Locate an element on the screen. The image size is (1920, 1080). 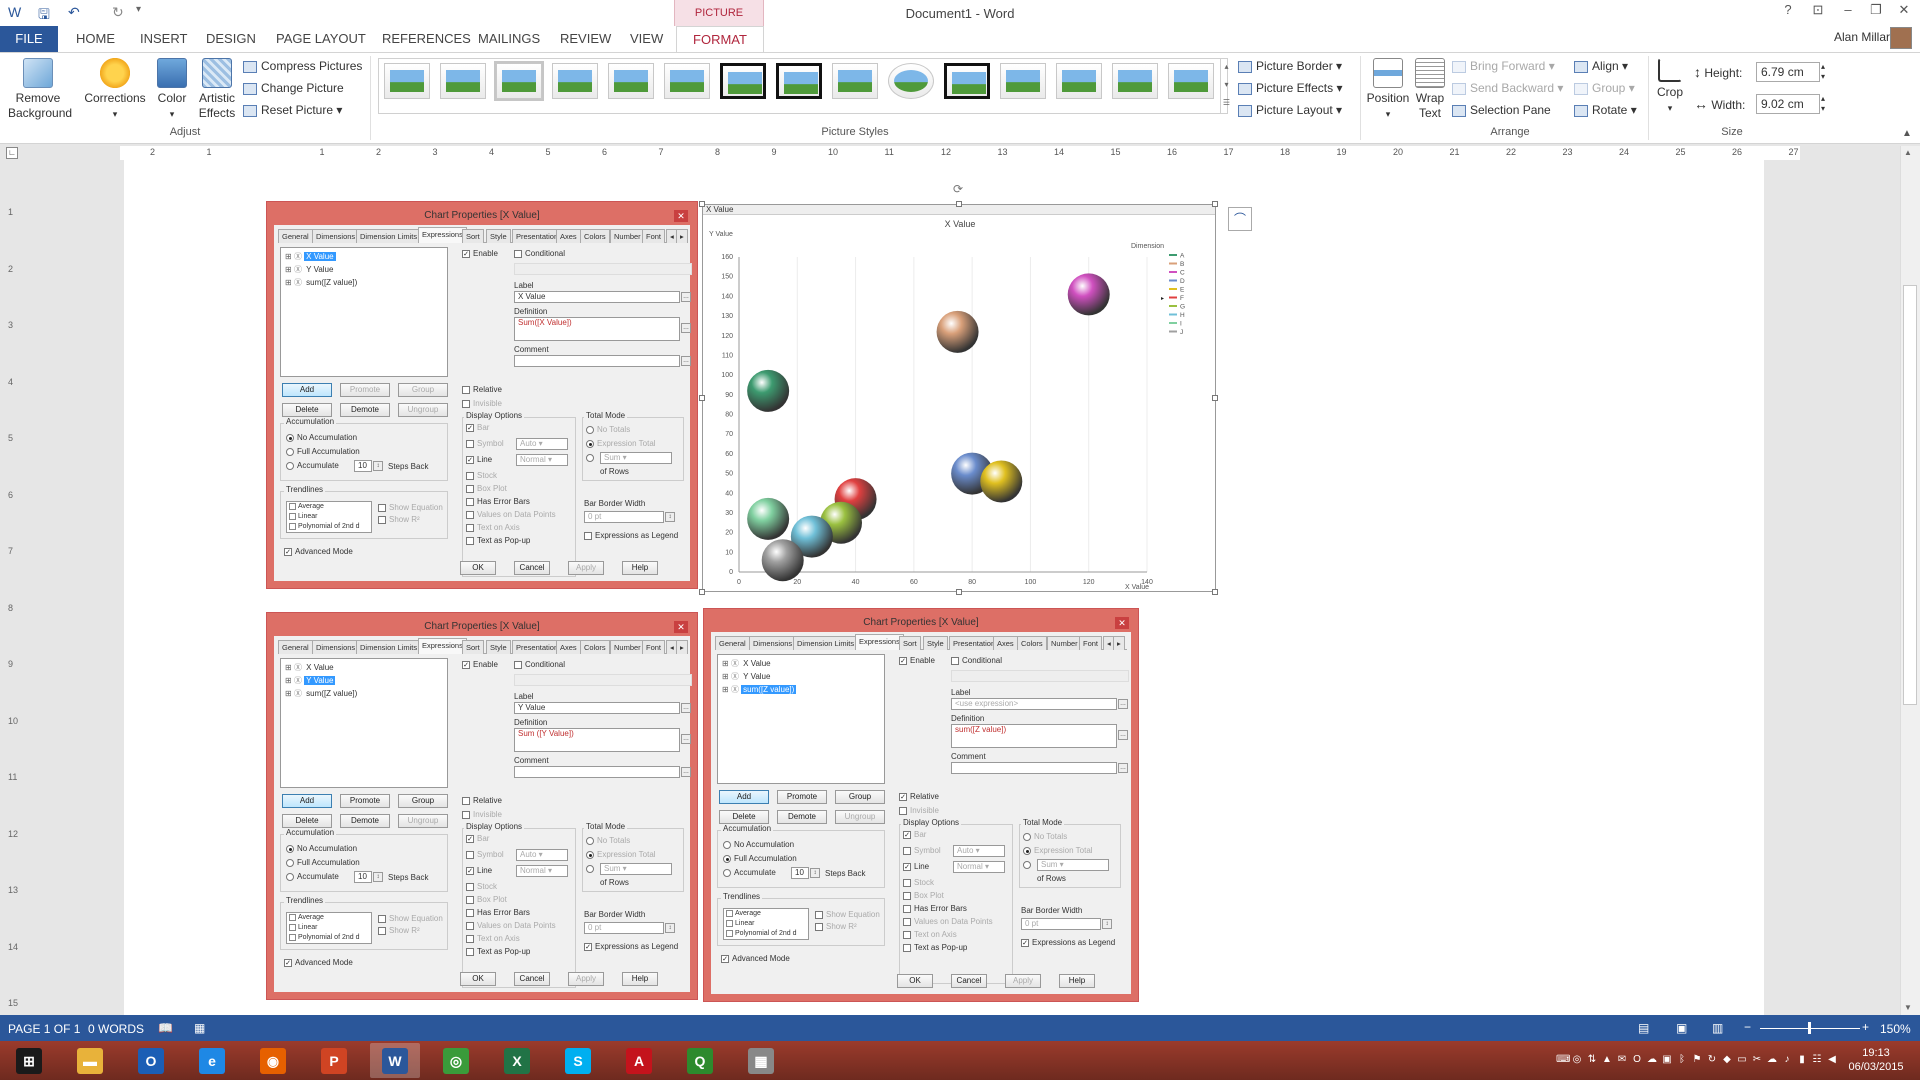
internet-explorer-icon: e is located at coordinates (212, 1060).